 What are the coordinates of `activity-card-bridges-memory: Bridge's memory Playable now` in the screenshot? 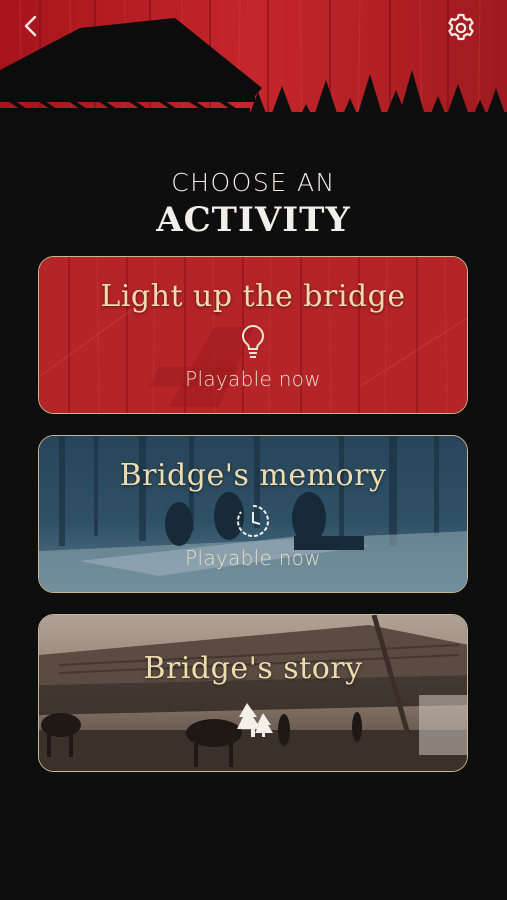 It's located at (253, 514).